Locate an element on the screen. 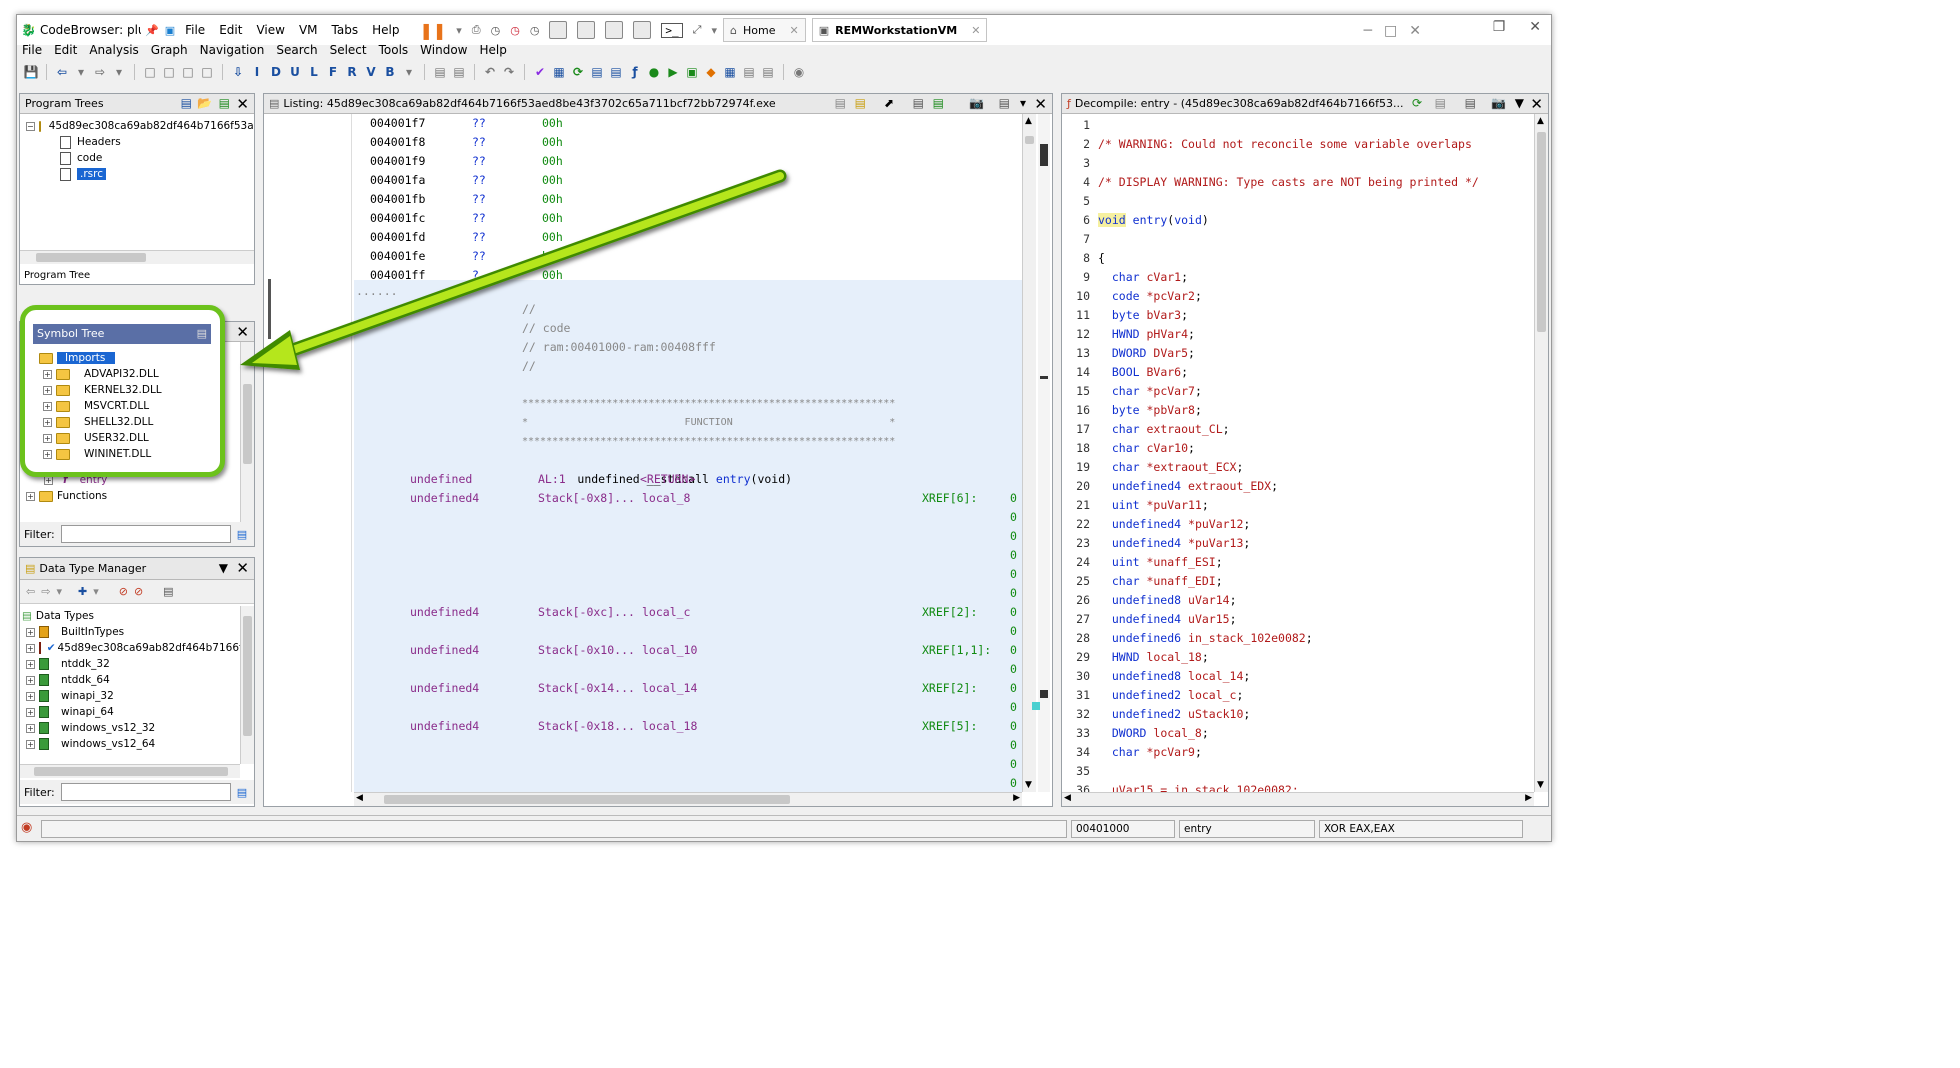  filter-input is located at coordinates (145, 792).